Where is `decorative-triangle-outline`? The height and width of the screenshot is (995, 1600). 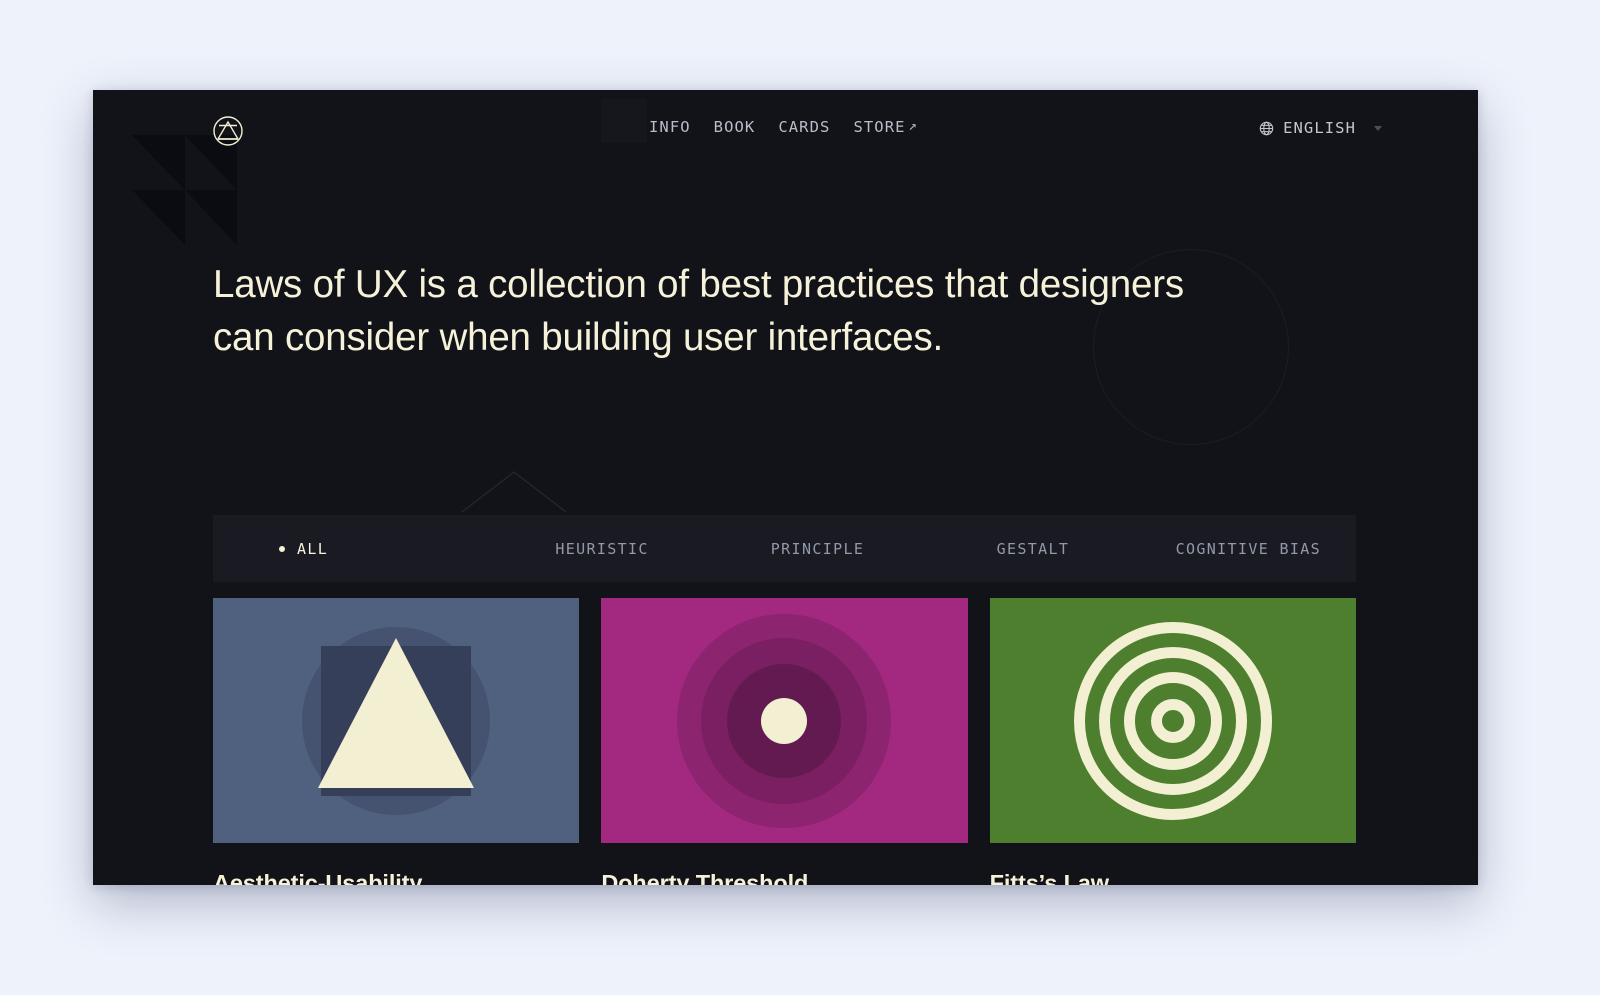 decorative-triangle-outline is located at coordinates (514, 491).